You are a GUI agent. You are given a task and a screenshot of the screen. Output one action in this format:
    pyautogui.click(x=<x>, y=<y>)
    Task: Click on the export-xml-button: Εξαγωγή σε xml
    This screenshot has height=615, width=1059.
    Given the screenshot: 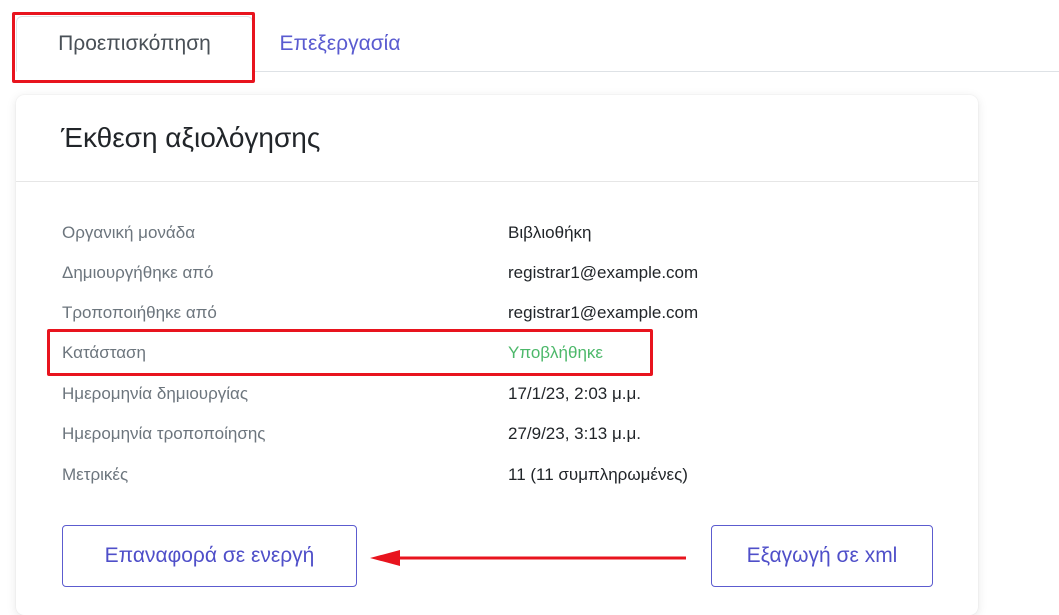 What is the action you would take?
    pyautogui.click(x=822, y=556)
    